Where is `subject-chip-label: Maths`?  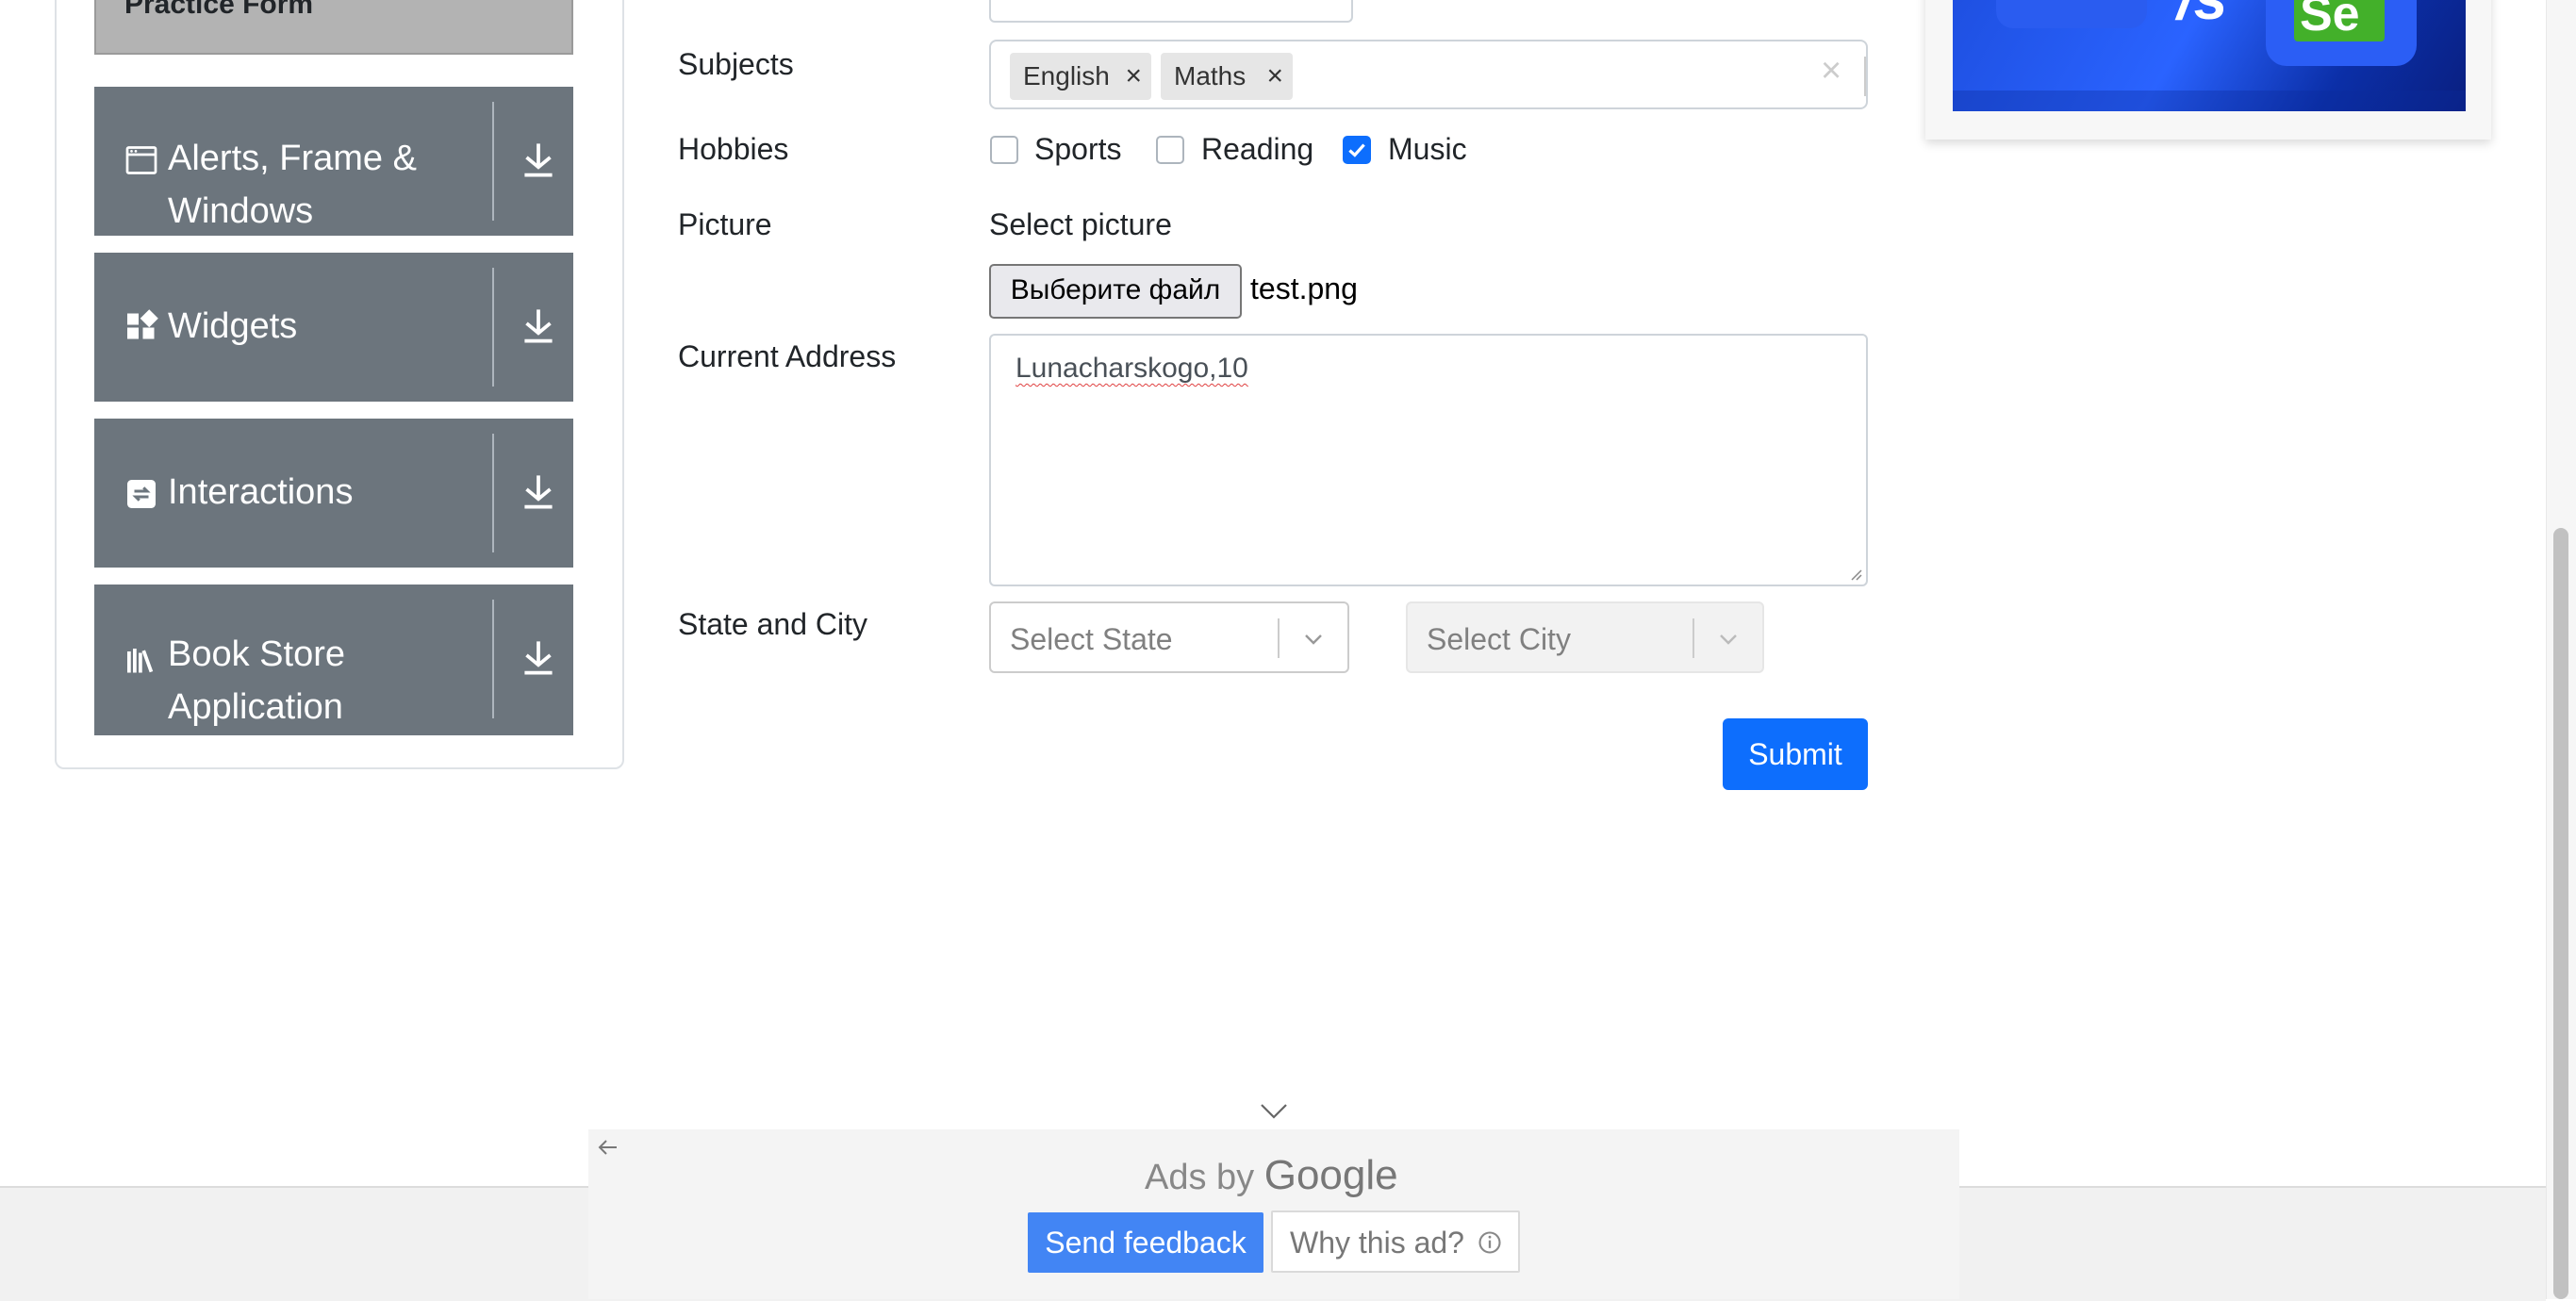 subject-chip-label: Maths is located at coordinates (1210, 76).